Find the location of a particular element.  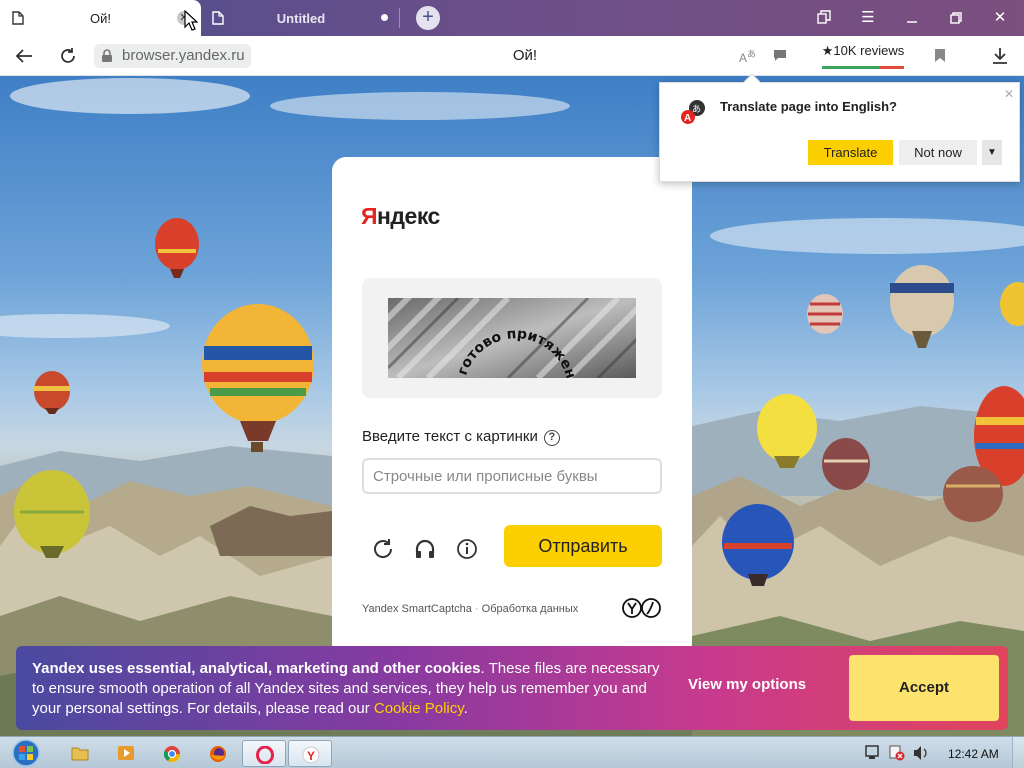

prompt-text: Введите текст с картинки is located at coordinates (450, 436).